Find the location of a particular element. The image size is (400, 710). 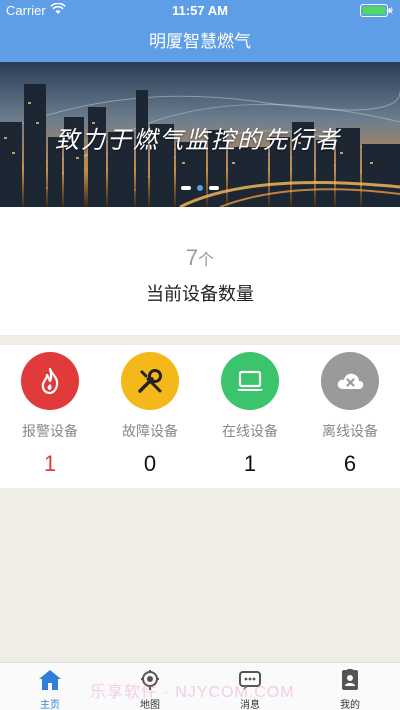

profile-icon is located at coordinates (350, 679).